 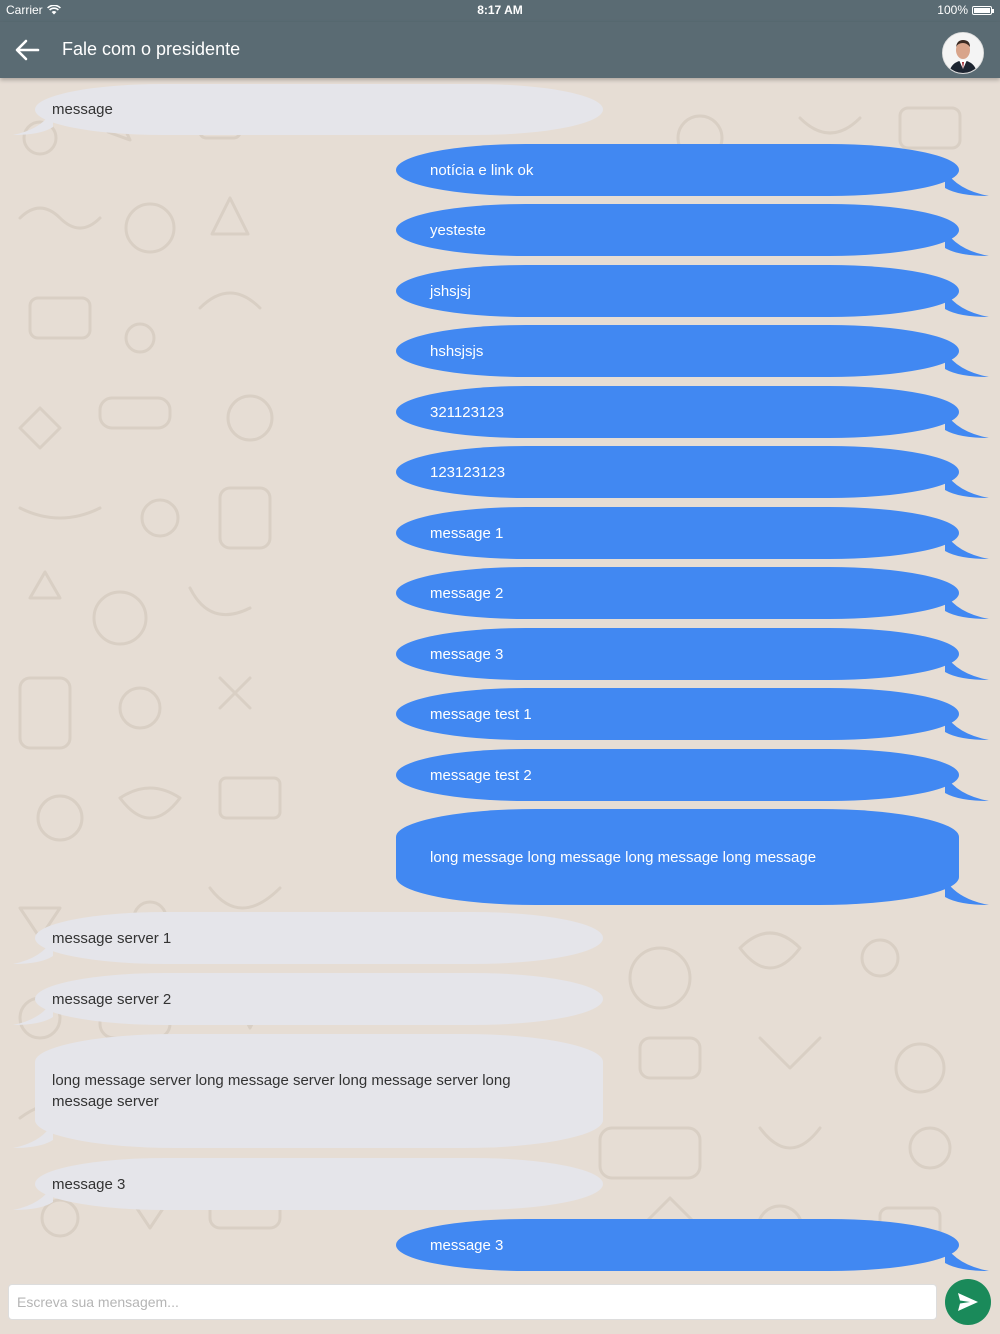 I want to click on battery-indicator: 100%, so click(x=965, y=10).